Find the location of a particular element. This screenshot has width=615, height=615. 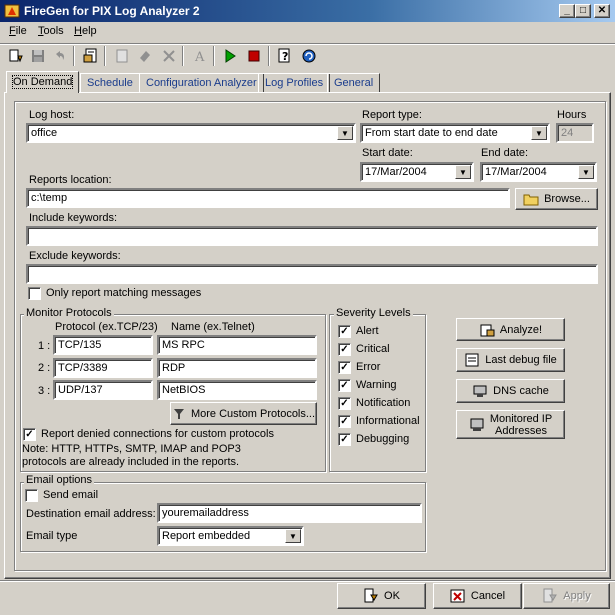

end-date-picker: 17/Mar/2004 ▼ is located at coordinates (538, 172).